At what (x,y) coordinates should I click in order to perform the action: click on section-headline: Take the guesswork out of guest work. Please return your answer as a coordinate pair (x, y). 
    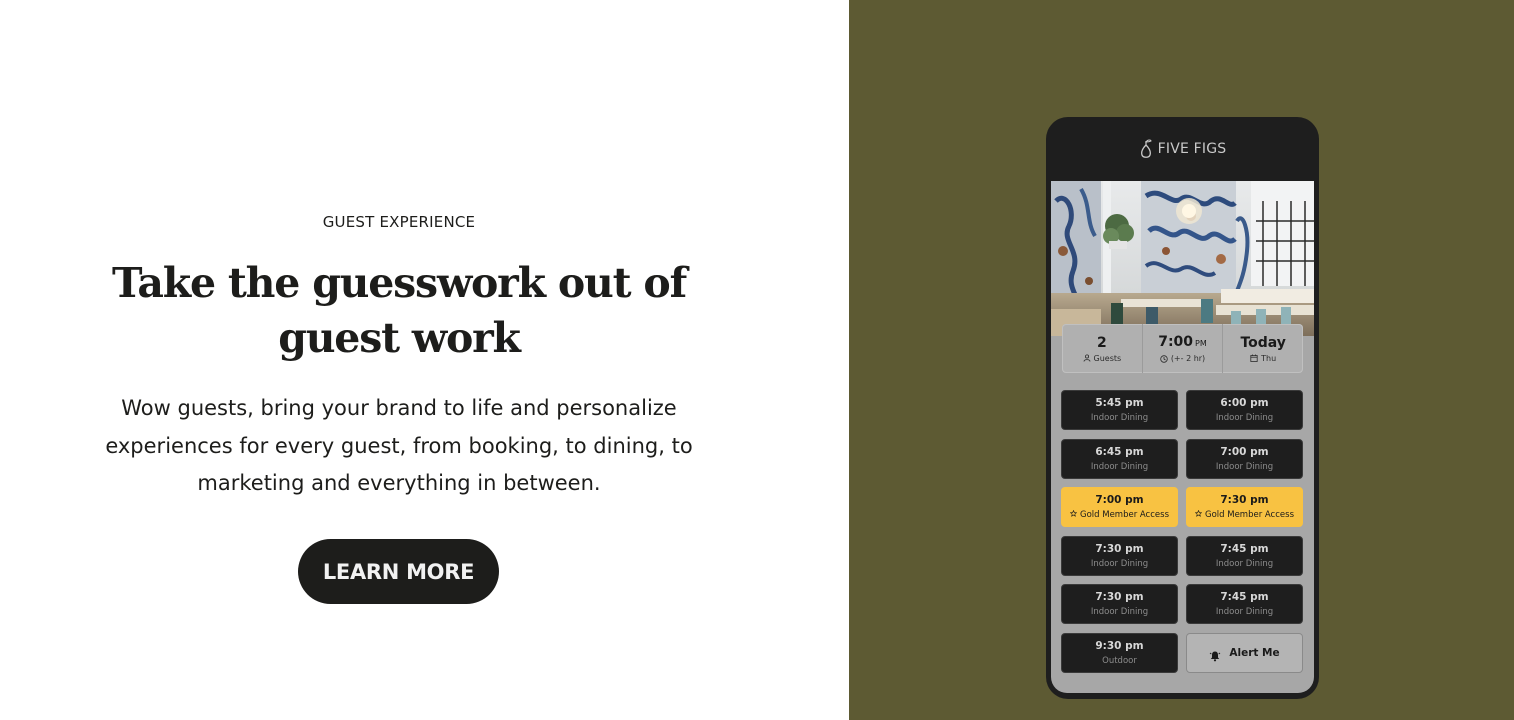
    Looking at the image, I should click on (399, 310).